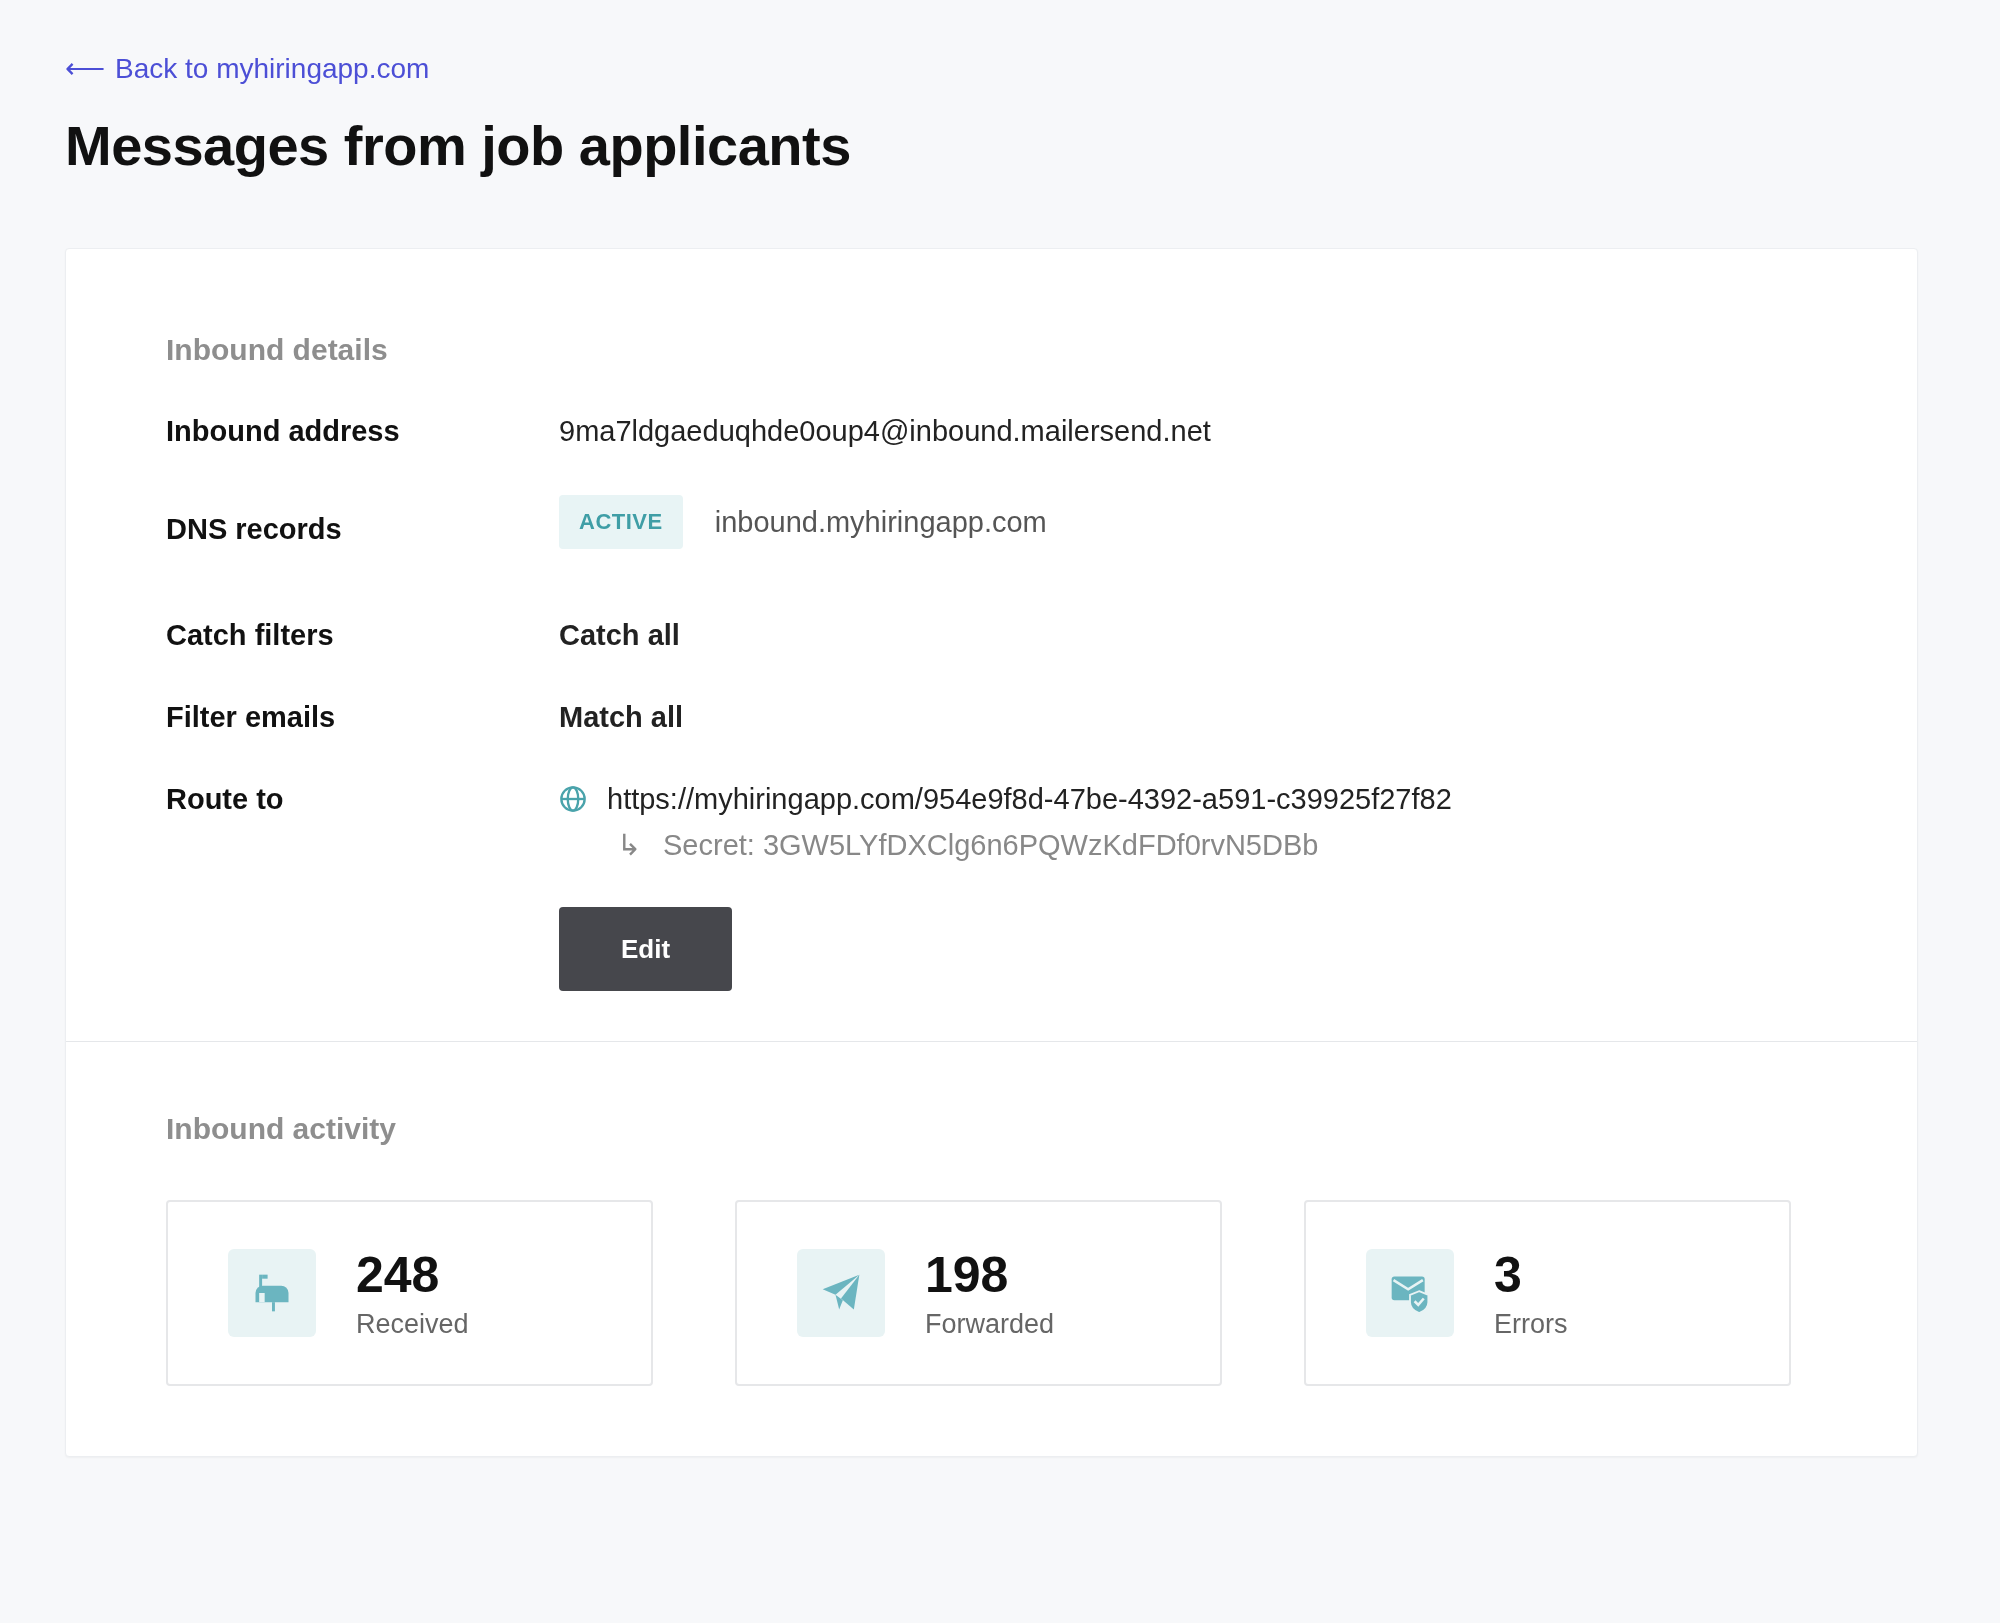 The image size is (2000, 1623). Describe the element at coordinates (645, 949) in the screenshot. I see `edit-button: Edit` at that location.